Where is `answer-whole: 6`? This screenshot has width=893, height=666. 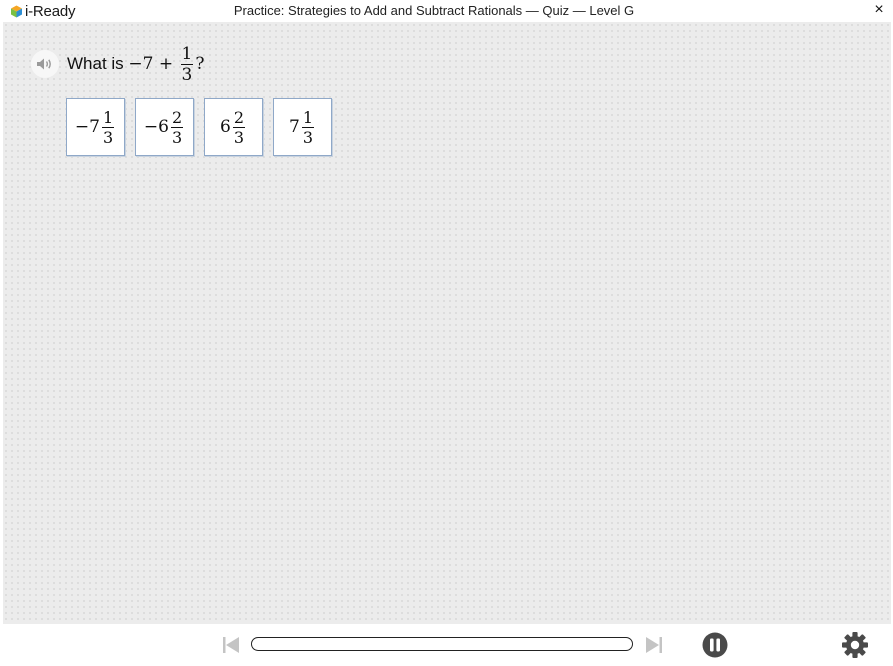 answer-whole: 6 is located at coordinates (225, 127).